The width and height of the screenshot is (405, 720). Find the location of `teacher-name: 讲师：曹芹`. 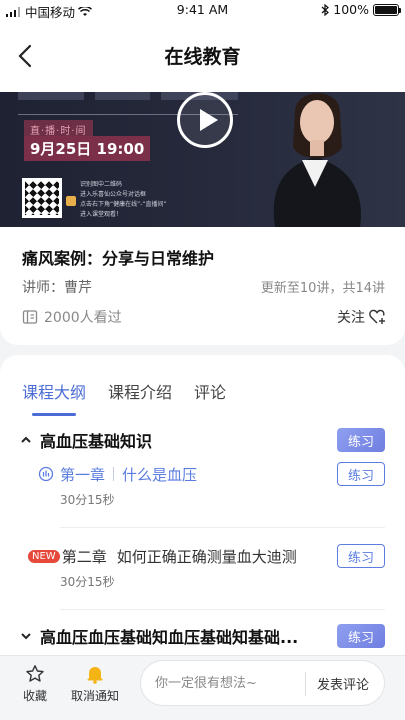

teacher-name: 讲师：曹芹 is located at coordinates (57, 288).